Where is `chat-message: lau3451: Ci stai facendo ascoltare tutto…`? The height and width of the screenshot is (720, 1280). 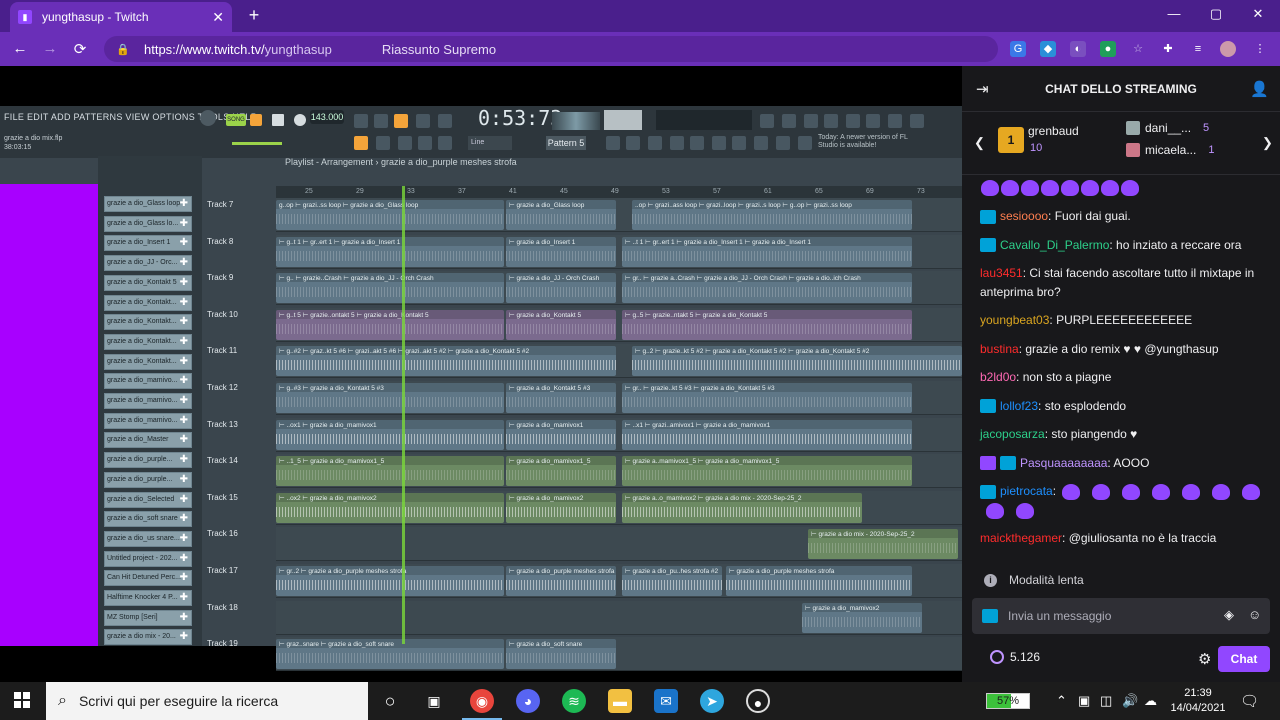
chat-message: lau3451: Ci stai facendo ascoltare tutto… is located at coordinates (1126, 283).